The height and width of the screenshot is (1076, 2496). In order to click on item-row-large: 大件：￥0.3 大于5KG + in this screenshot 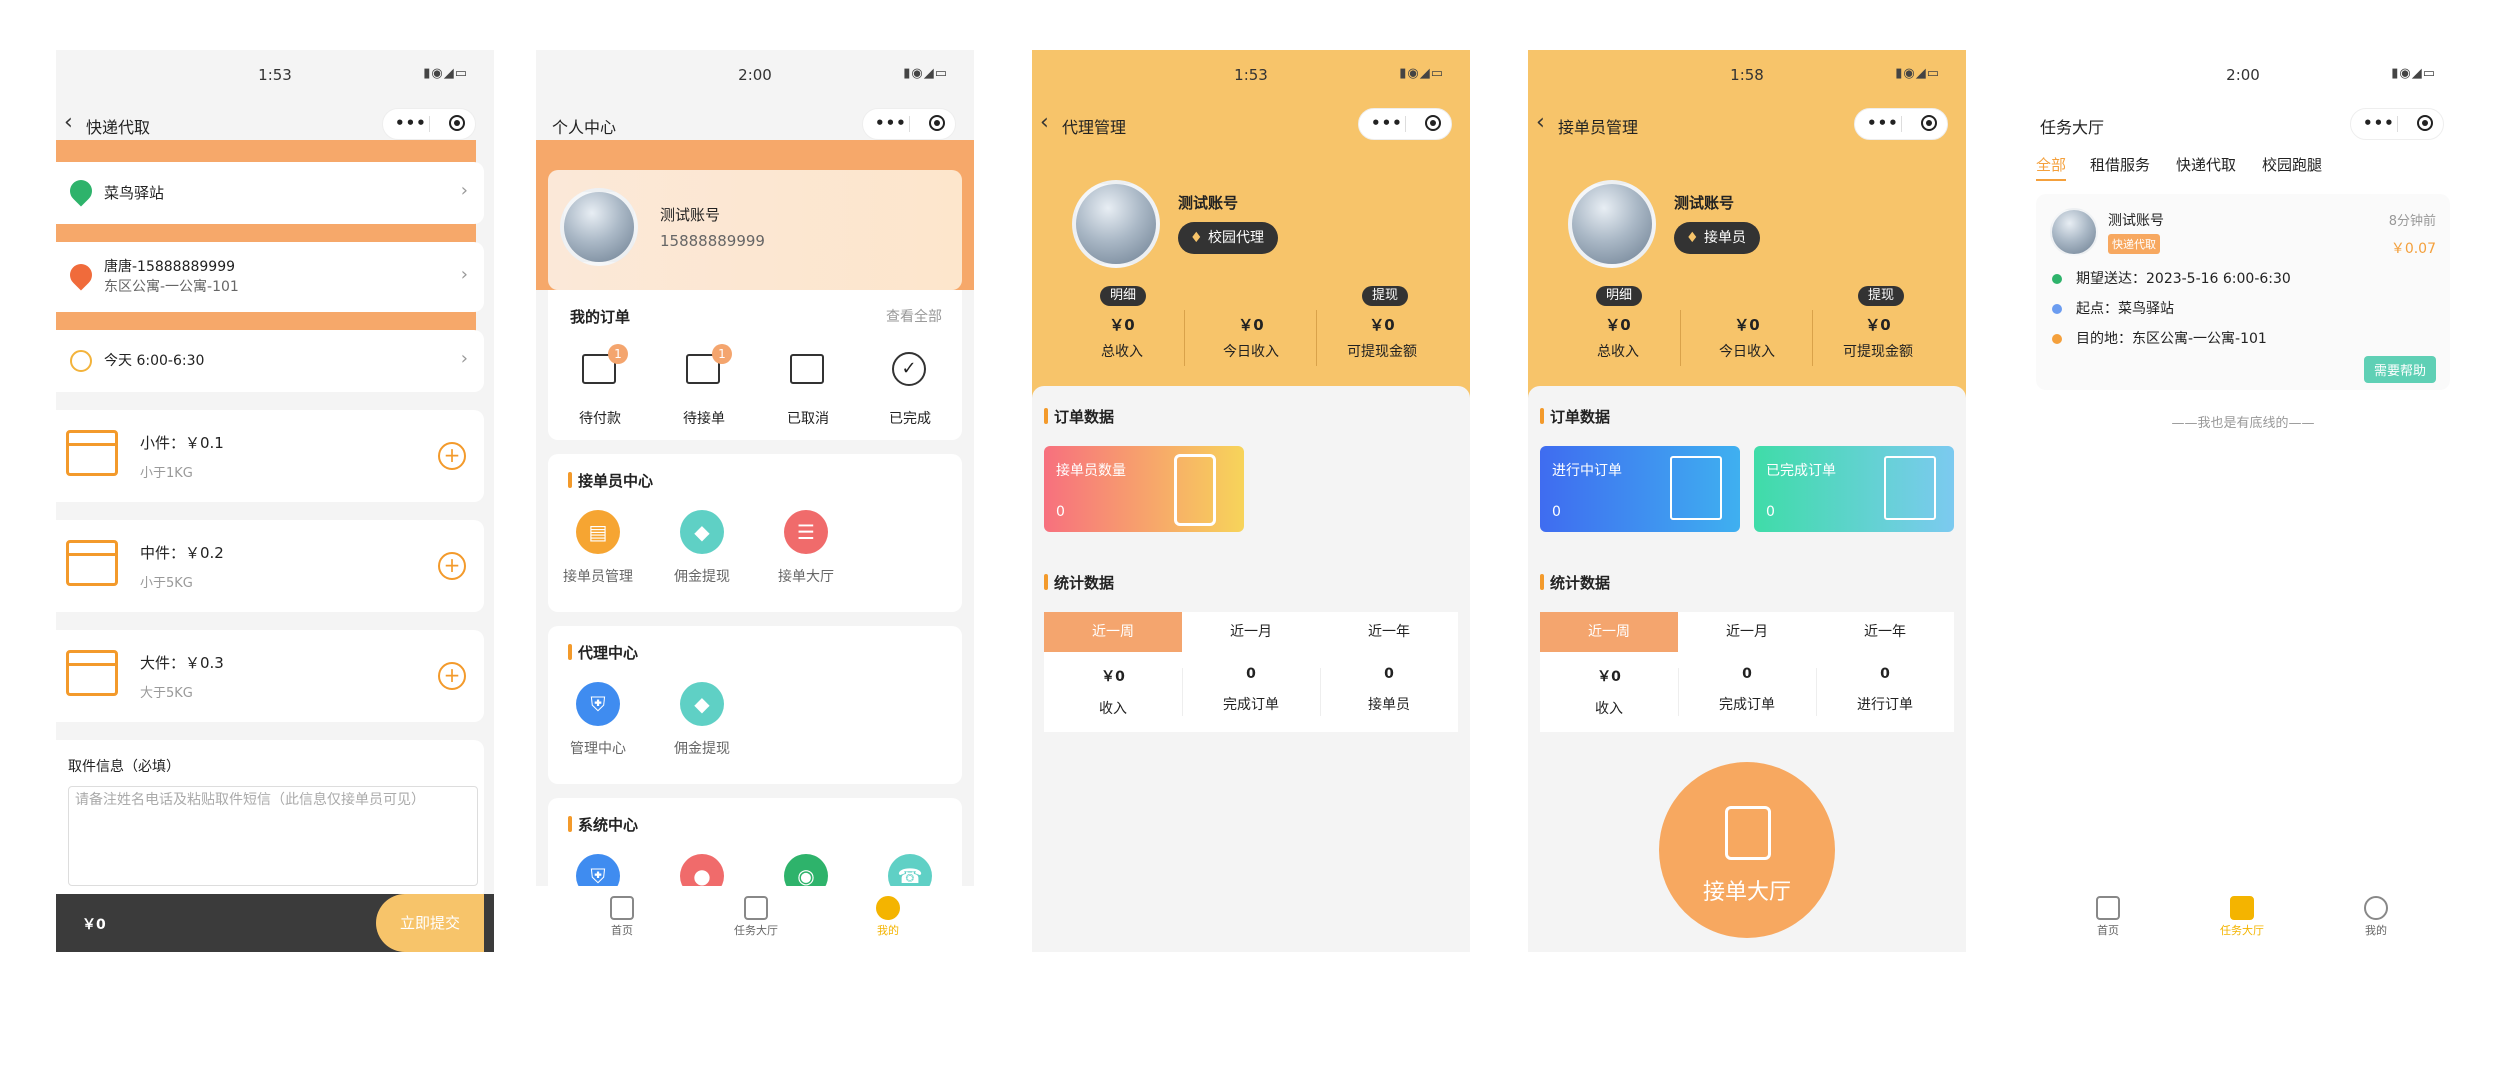, I will do `click(270, 676)`.